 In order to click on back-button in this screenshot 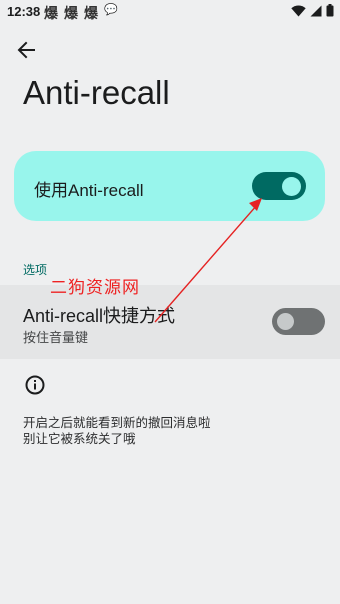, I will do `click(27, 50)`.